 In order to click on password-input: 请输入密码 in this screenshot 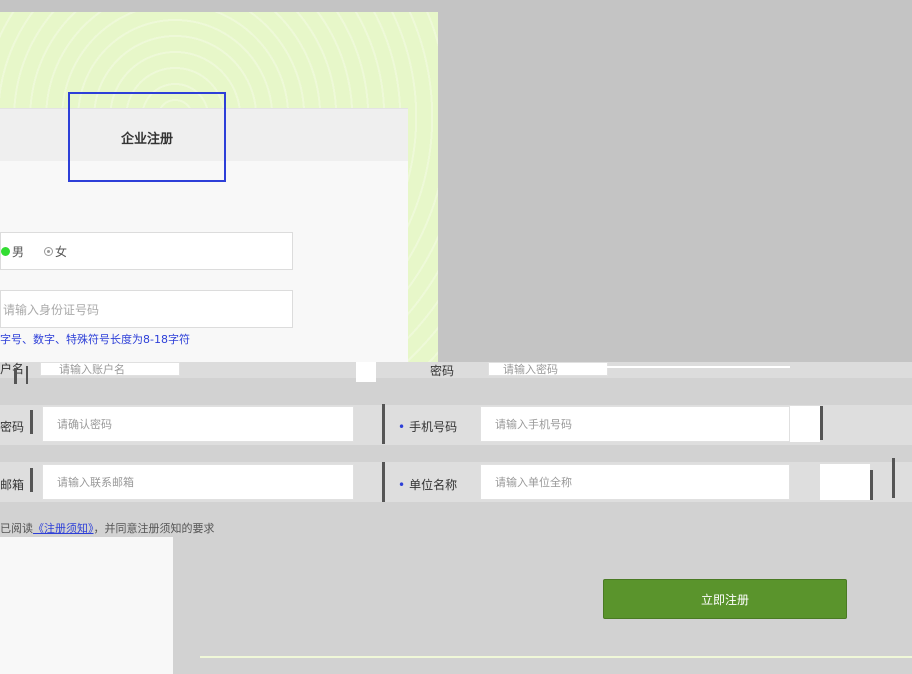, I will do `click(548, 369)`.